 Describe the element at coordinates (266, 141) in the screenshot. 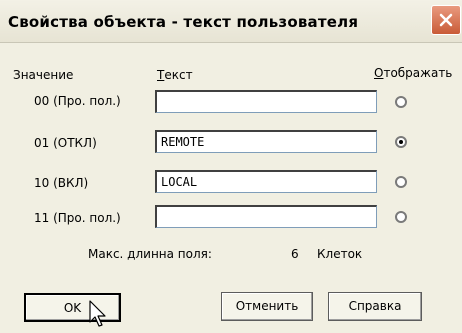

I see `text-field-01: REMOTE` at that location.